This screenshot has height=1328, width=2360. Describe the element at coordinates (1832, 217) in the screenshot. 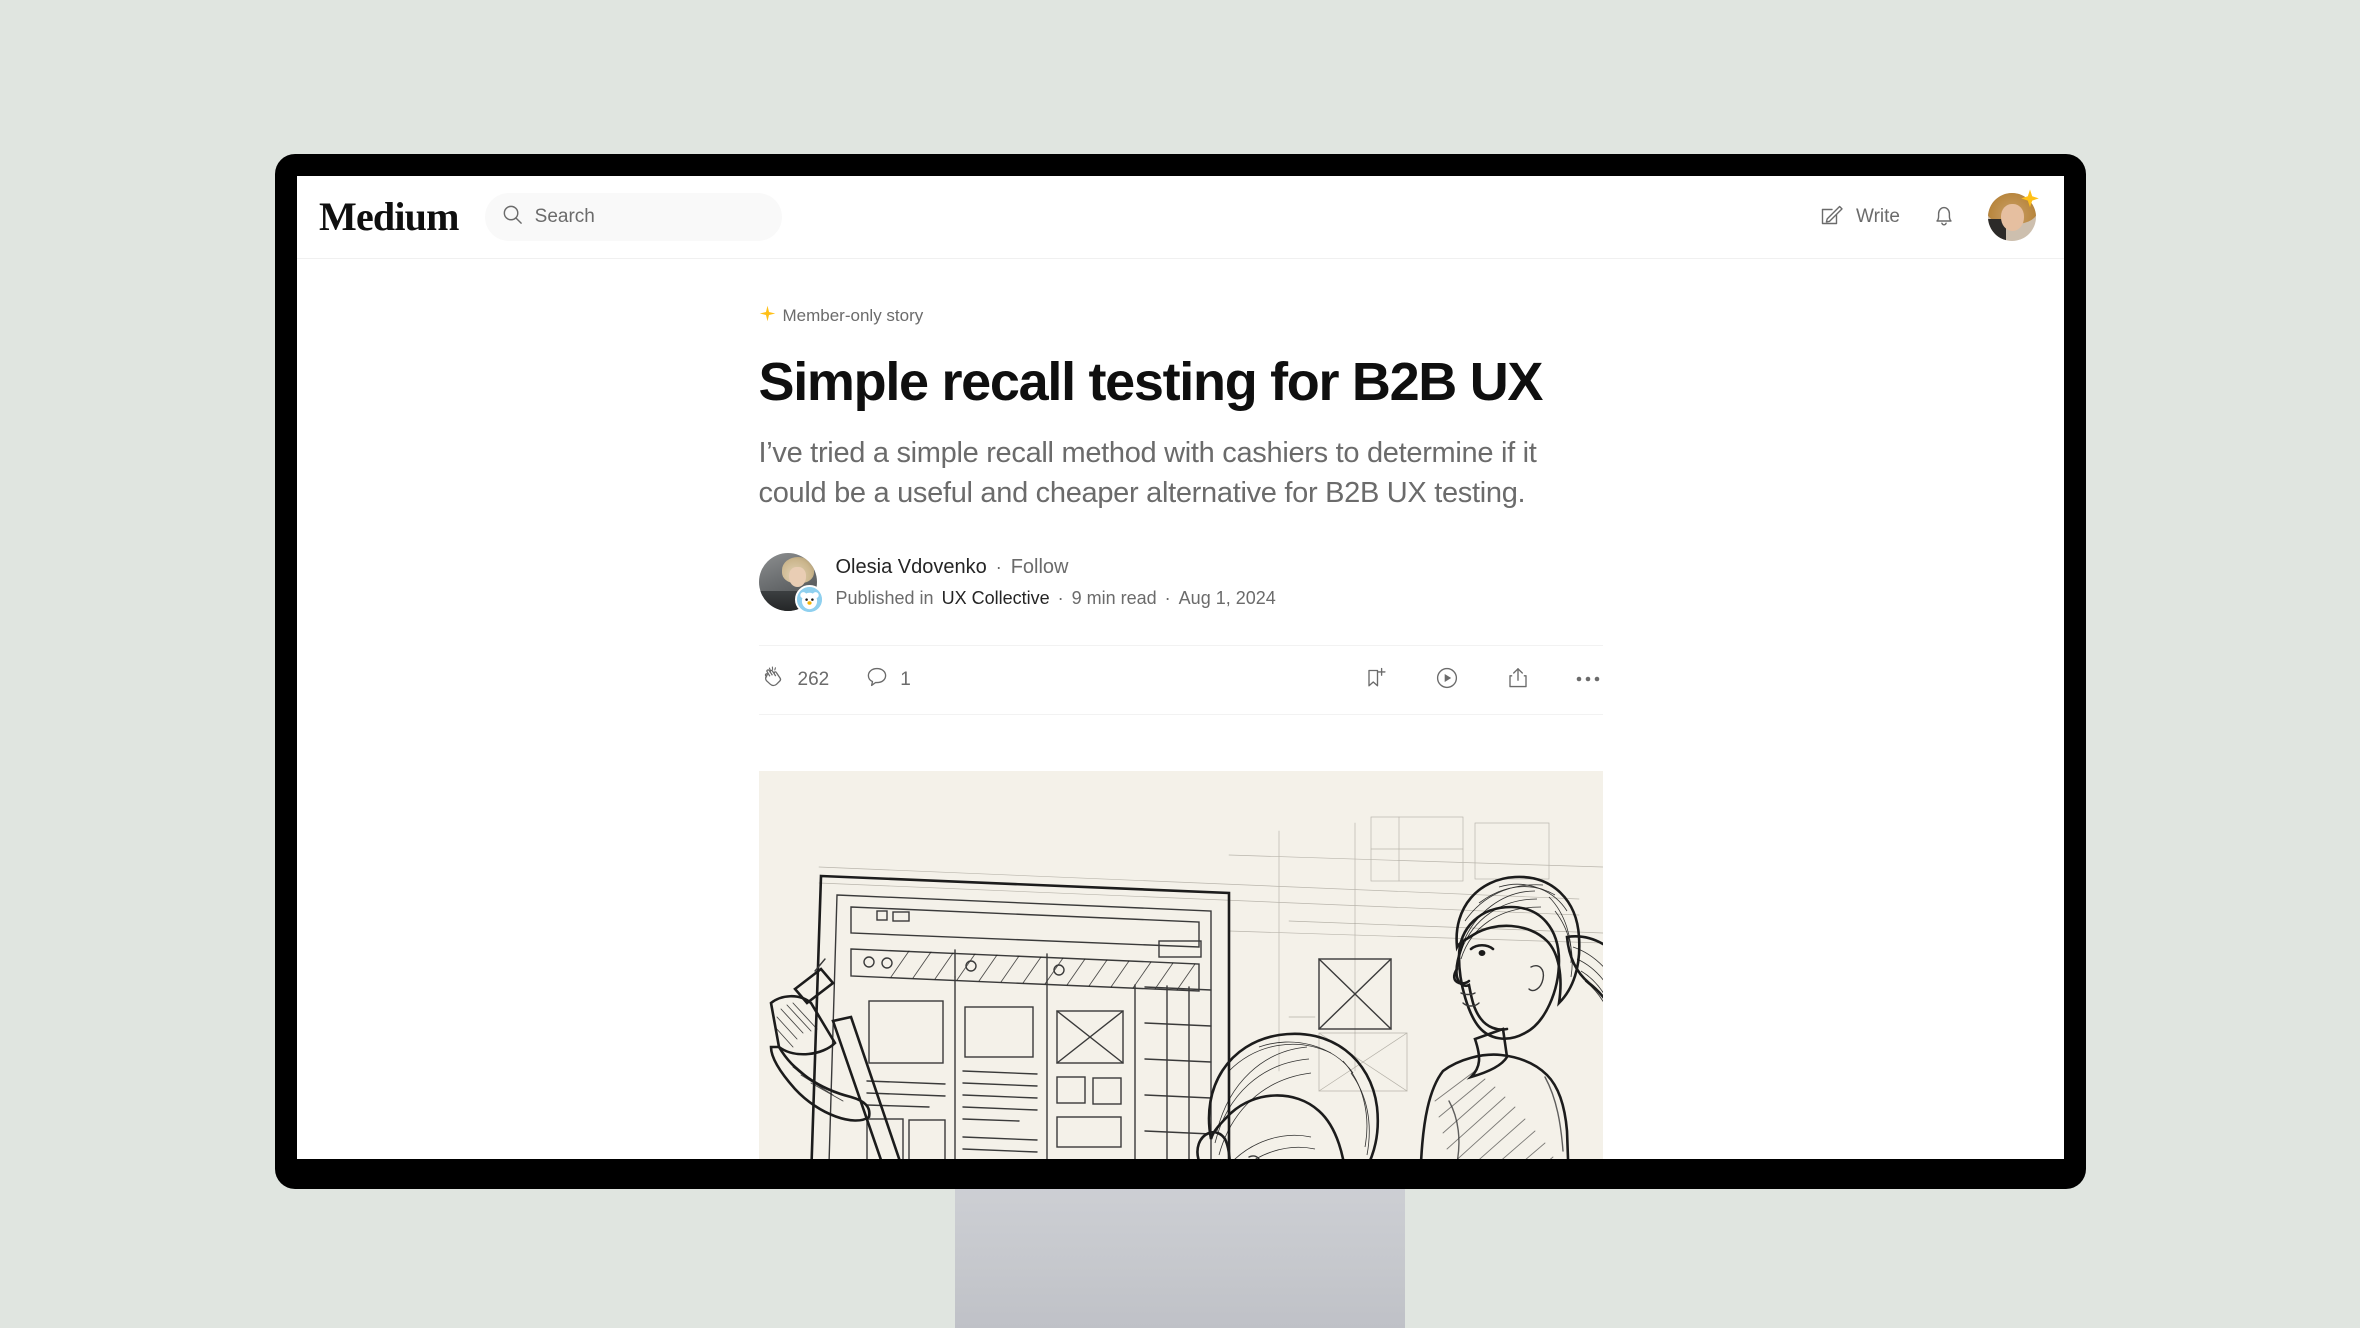

I see `write-pencil-square-icon` at that location.